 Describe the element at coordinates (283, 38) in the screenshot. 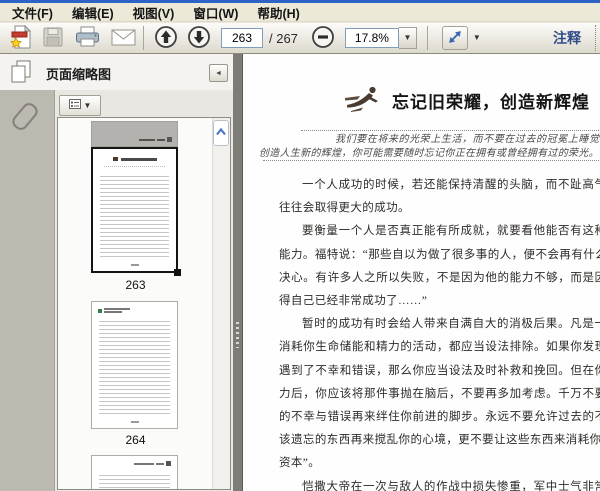

I see `page-total-label: / 267` at that location.